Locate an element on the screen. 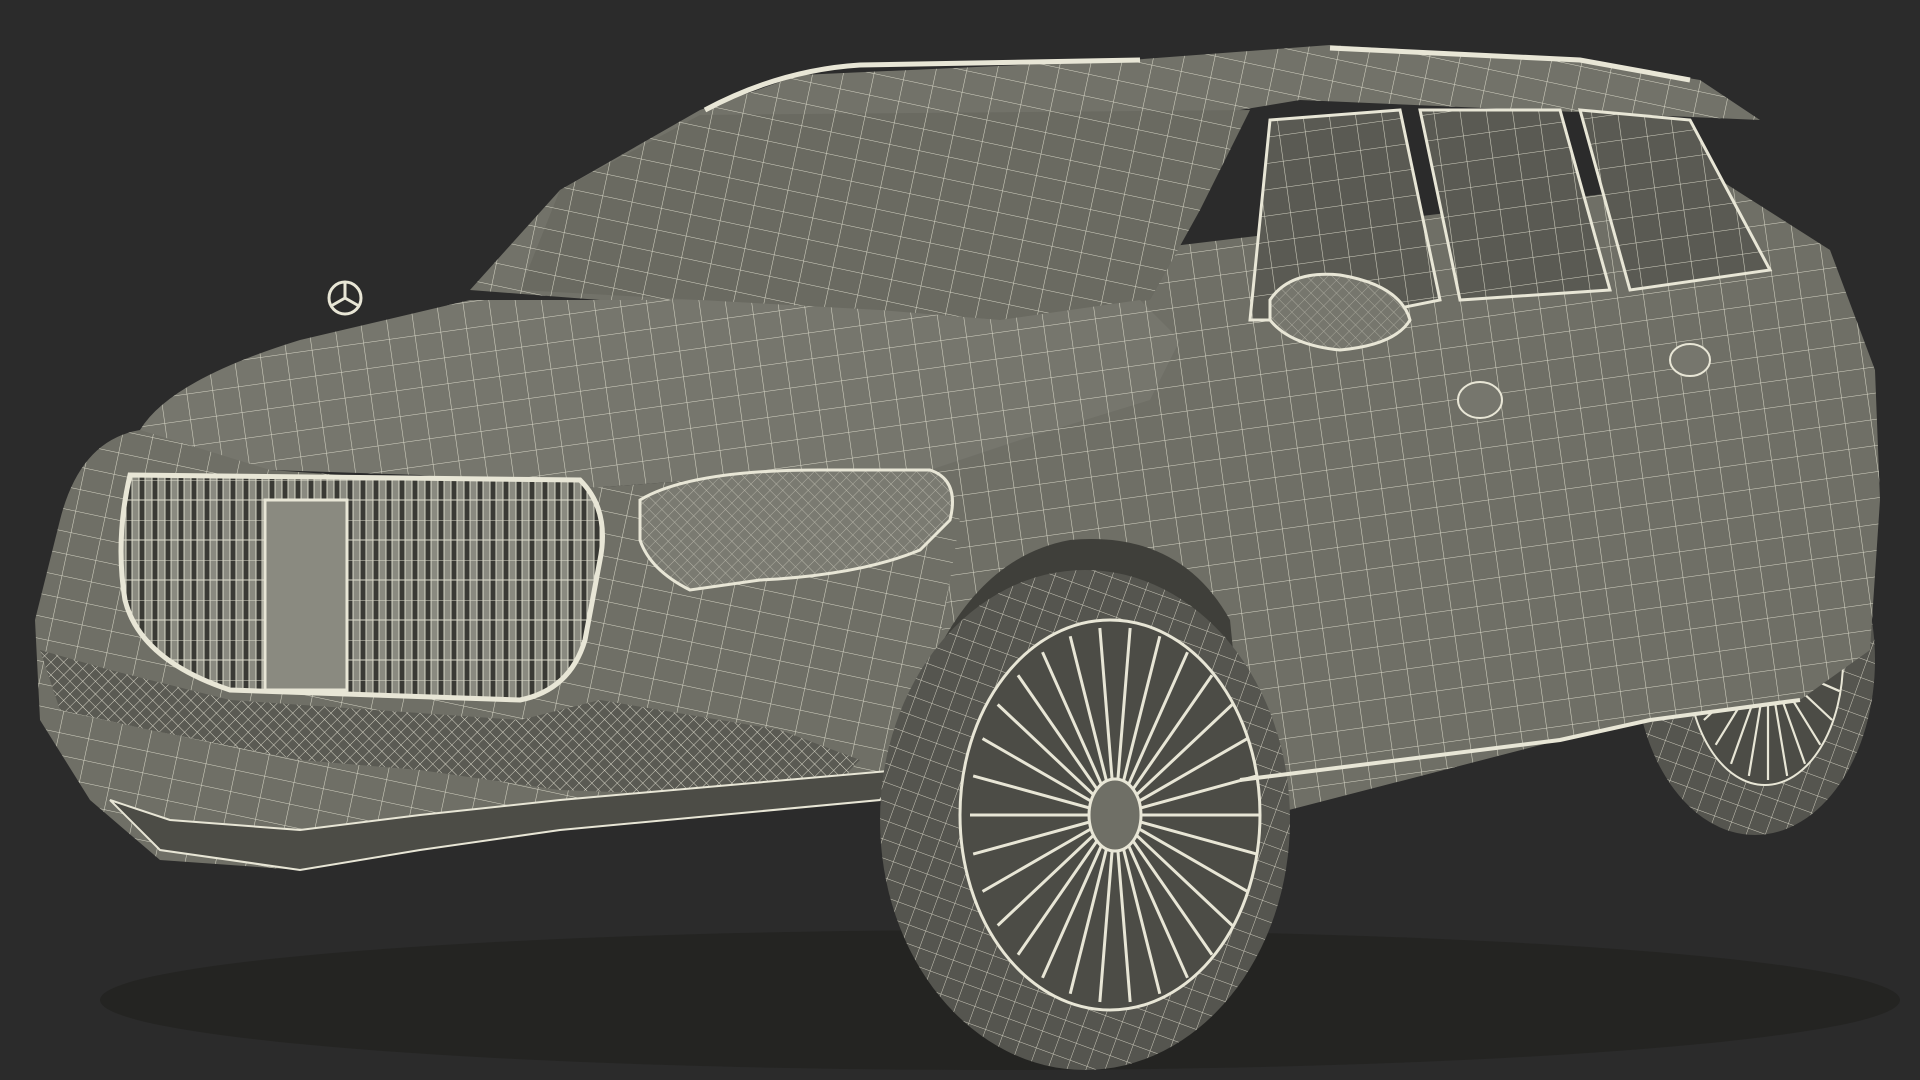  door-handle-front is located at coordinates (1480, 400).